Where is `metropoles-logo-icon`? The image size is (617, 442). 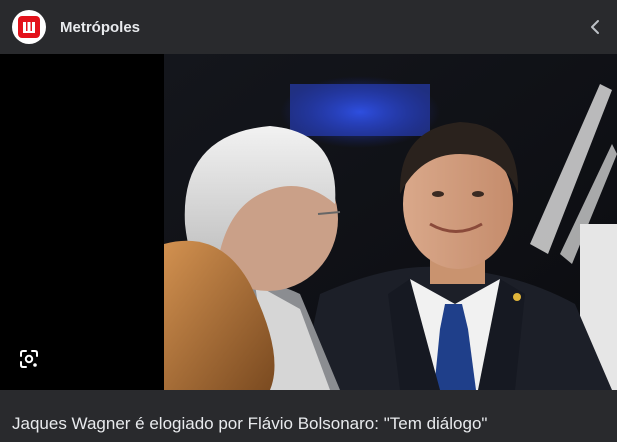 metropoles-logo-icon is located at coordinates (29, 27).